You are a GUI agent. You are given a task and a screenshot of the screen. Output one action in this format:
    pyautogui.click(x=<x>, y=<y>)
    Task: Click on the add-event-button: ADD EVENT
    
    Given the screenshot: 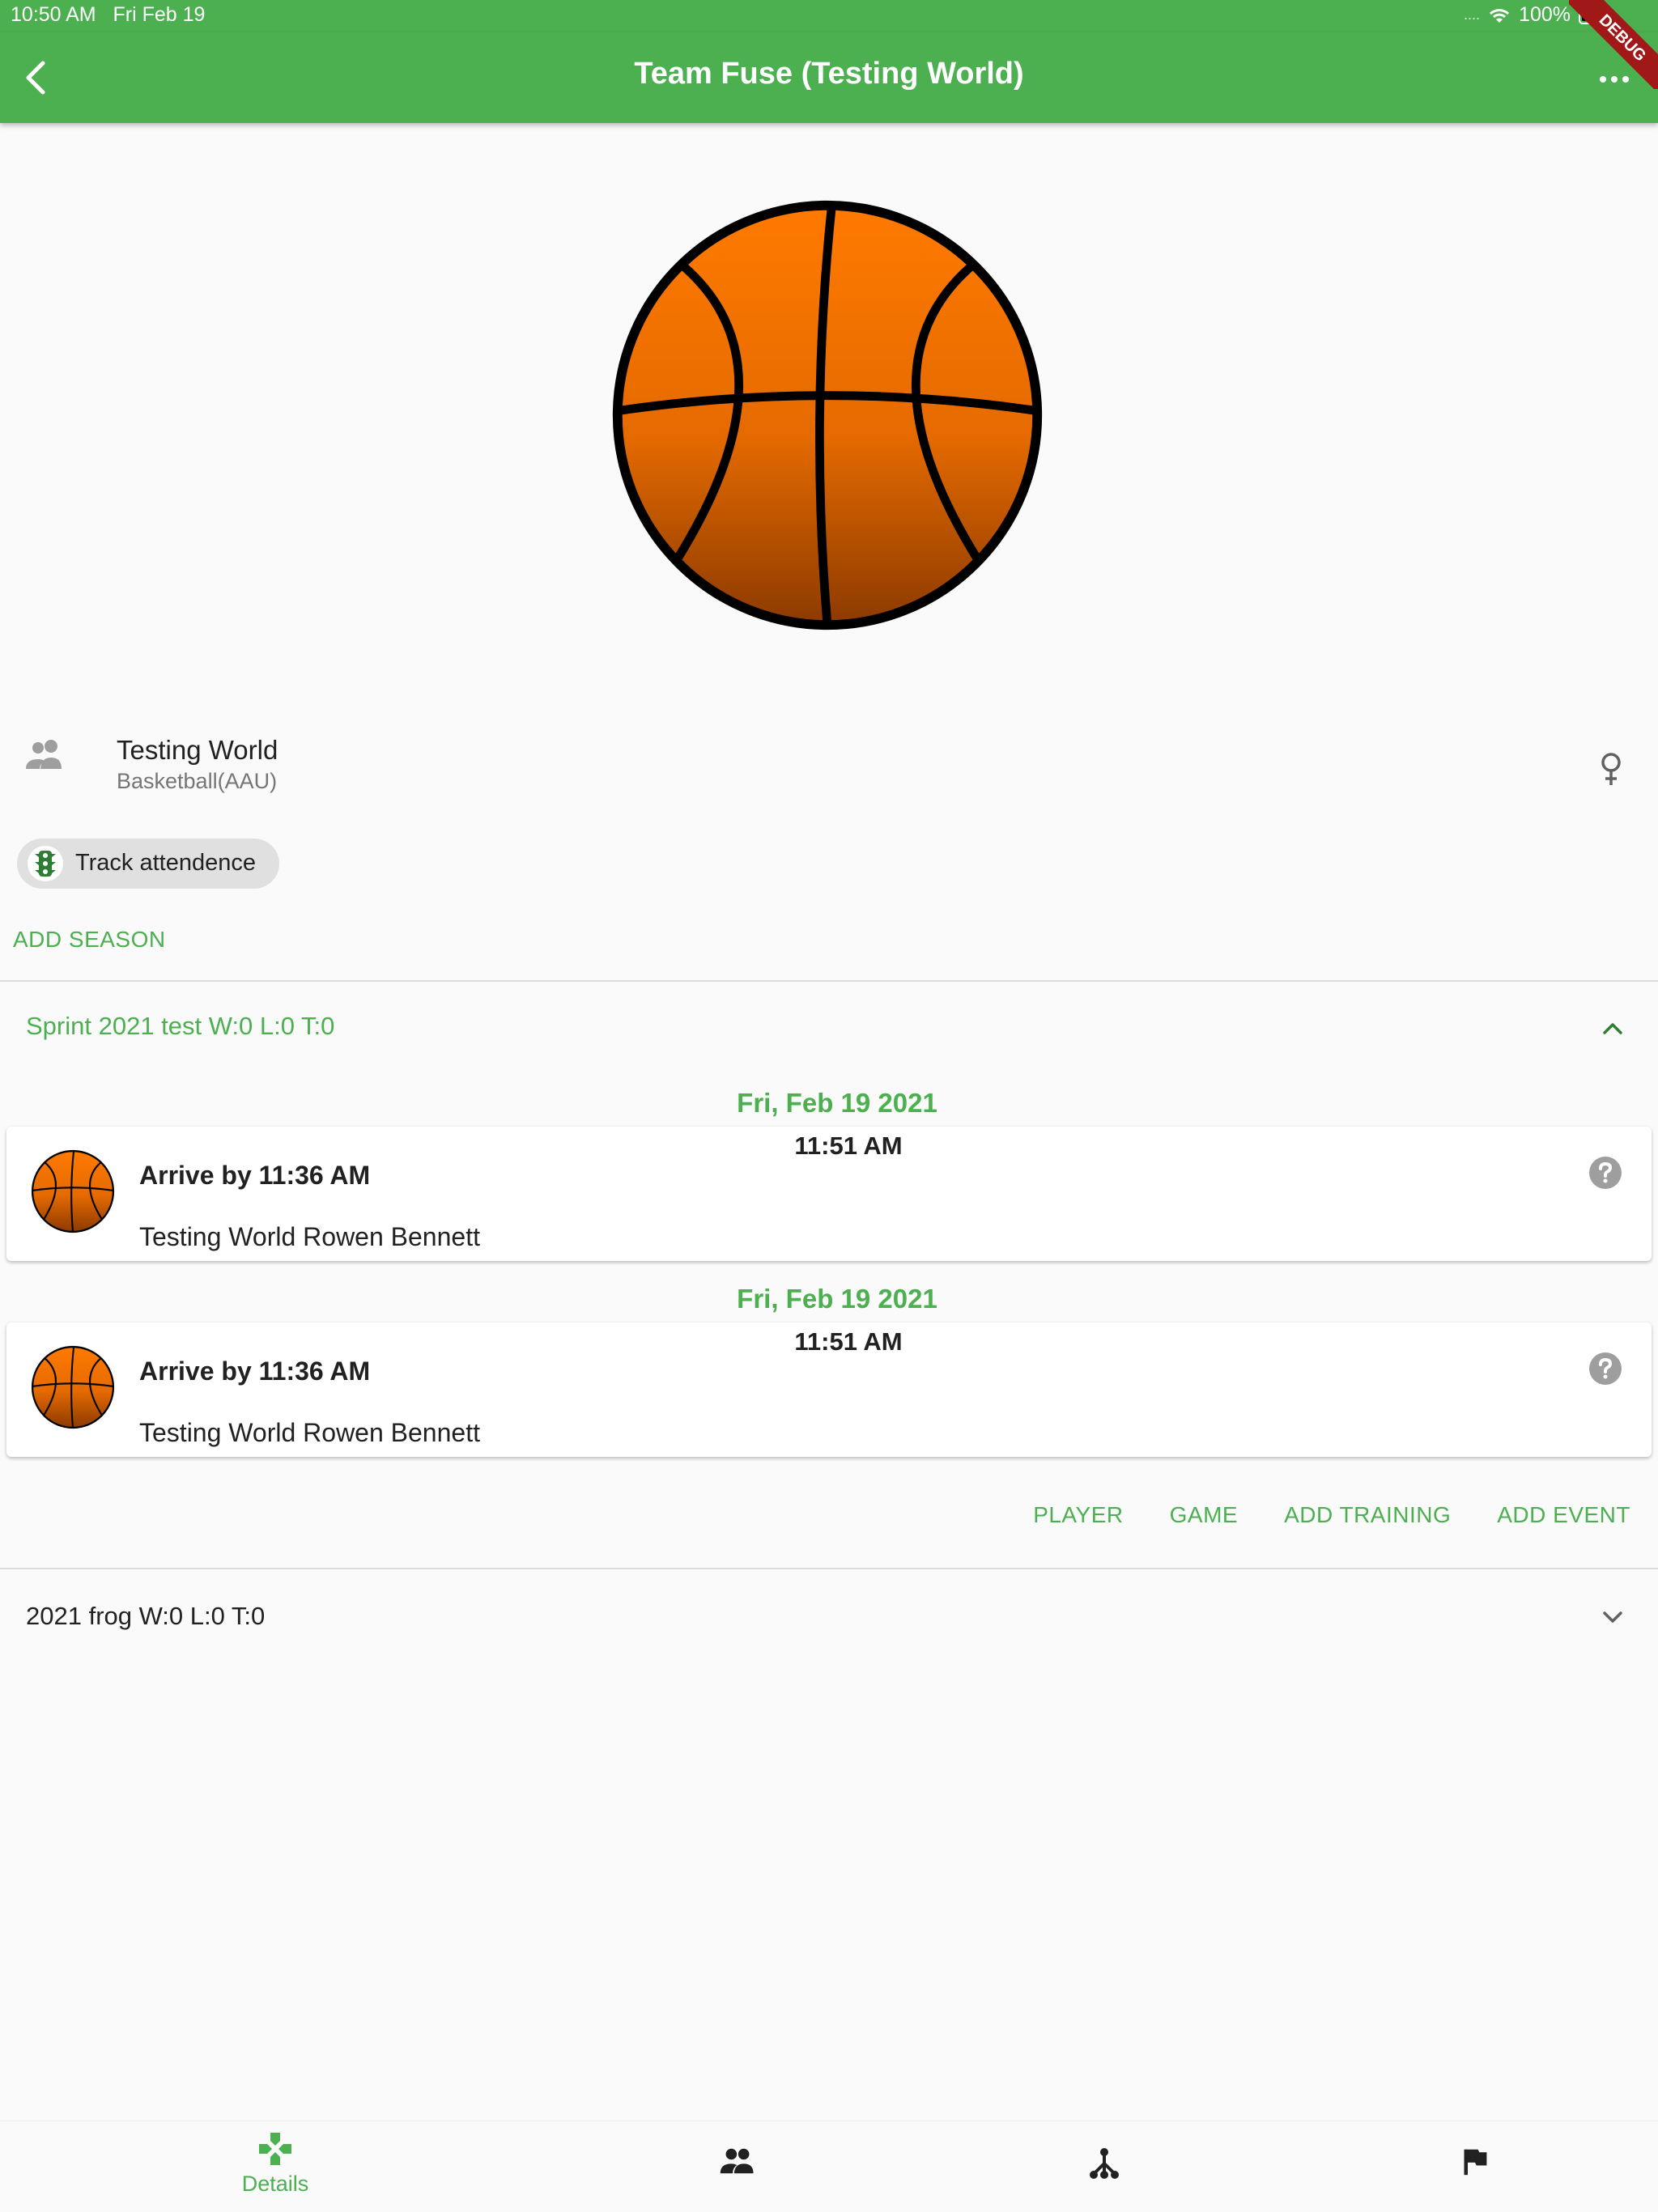 What is the action you would take?
    pyautogui.click(x=1563, y=1515)
    